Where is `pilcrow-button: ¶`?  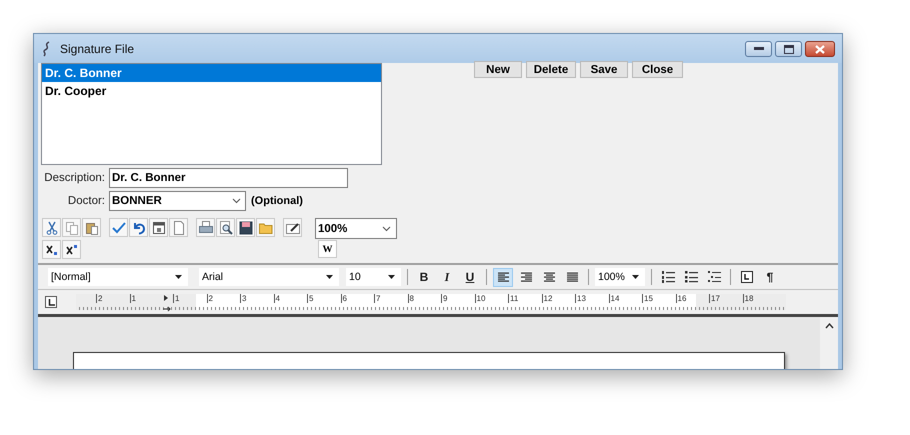 pilcrow-button: ¶ is located at coordinates (770, 277).